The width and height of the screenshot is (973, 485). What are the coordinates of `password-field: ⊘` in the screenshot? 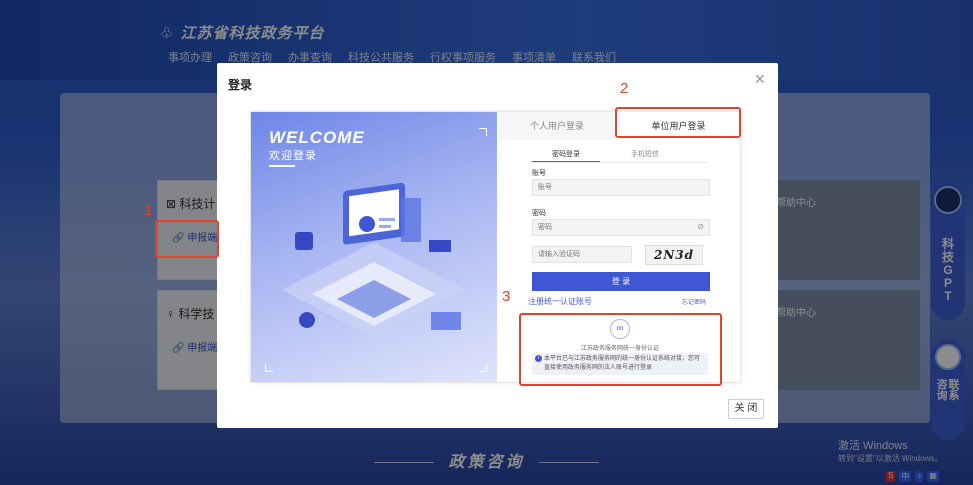 It's located at (621, 227).